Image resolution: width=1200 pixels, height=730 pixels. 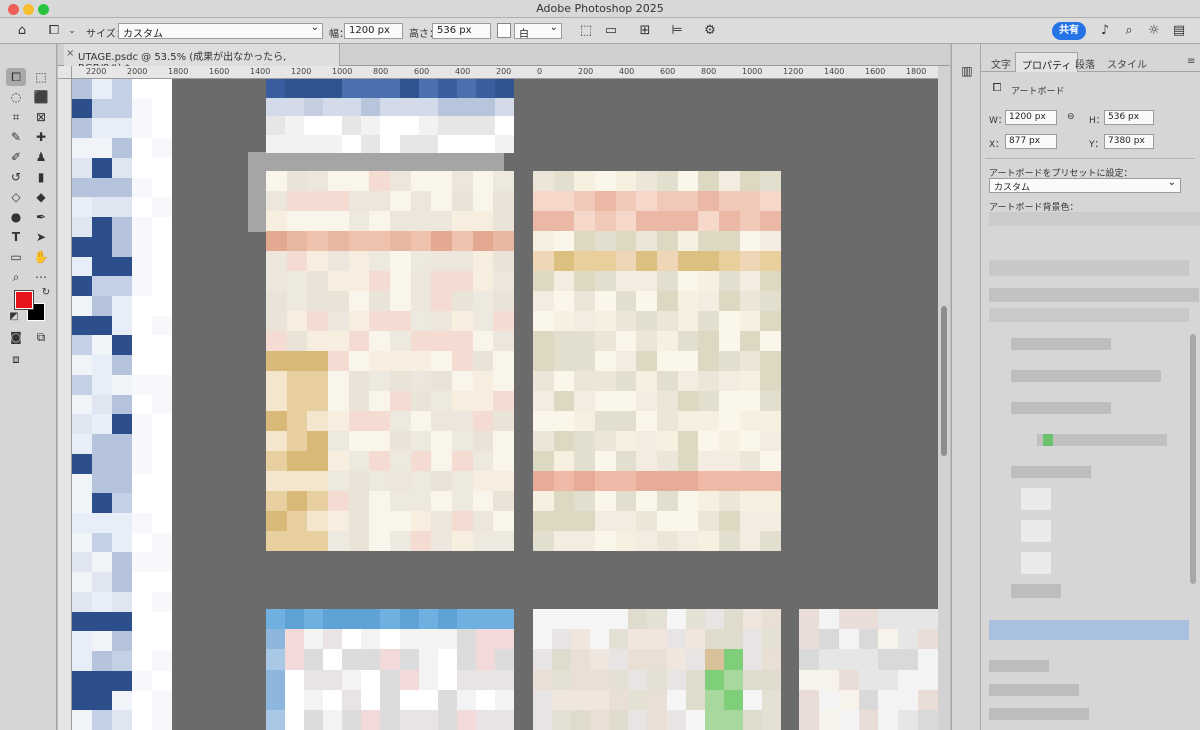 I want to click on screen-mode-icon: ⧉, so click(x=41, y=337).